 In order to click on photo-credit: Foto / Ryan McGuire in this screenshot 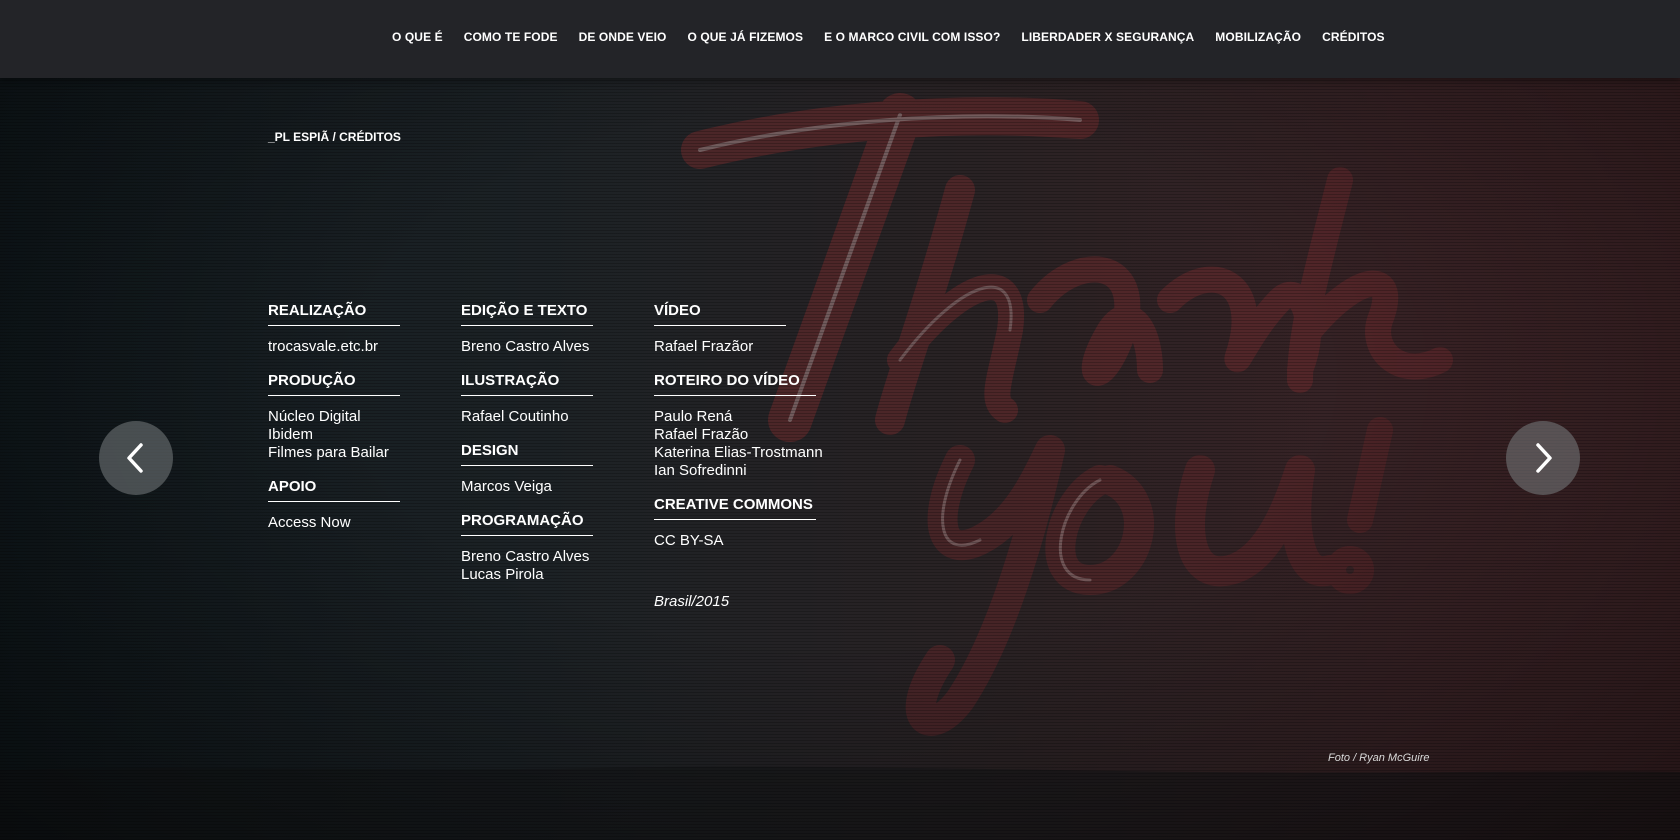, I will do `click(1379, 758)`.